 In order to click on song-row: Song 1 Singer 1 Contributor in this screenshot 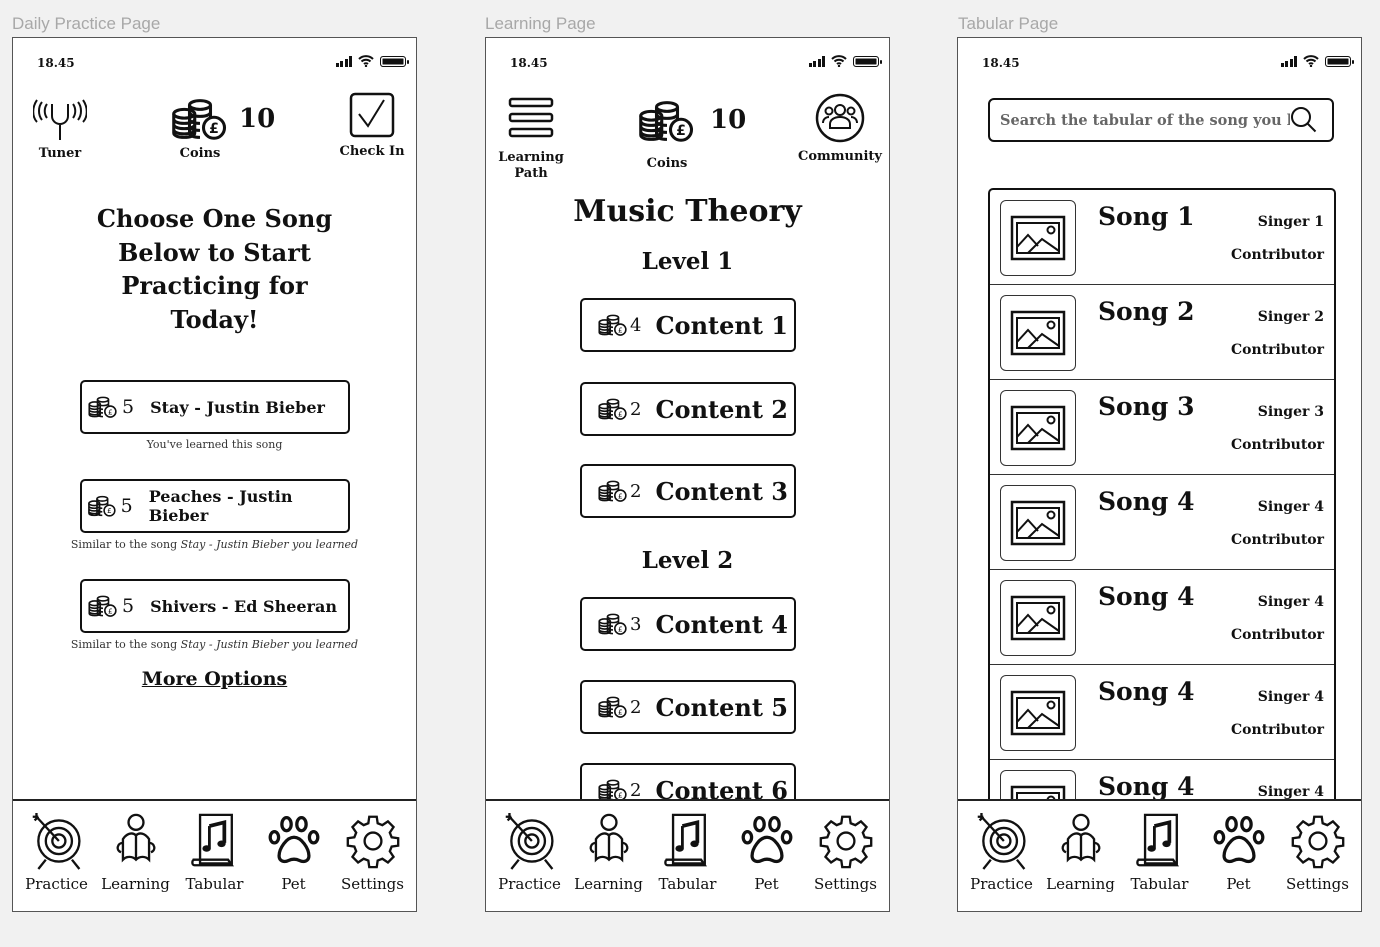, I will do `click(1162, 237)`.